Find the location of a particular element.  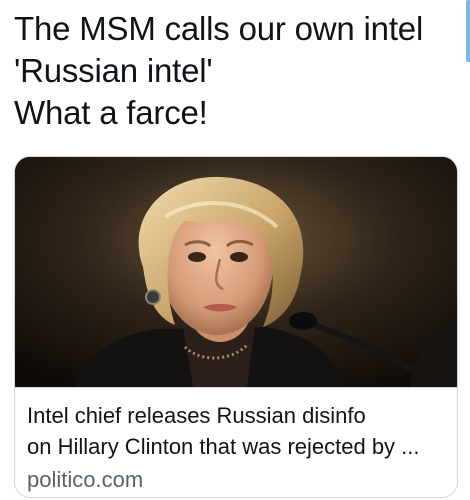

card-title-line: Intel chief releases Russian disinfo is located at coordinates (236, 415).